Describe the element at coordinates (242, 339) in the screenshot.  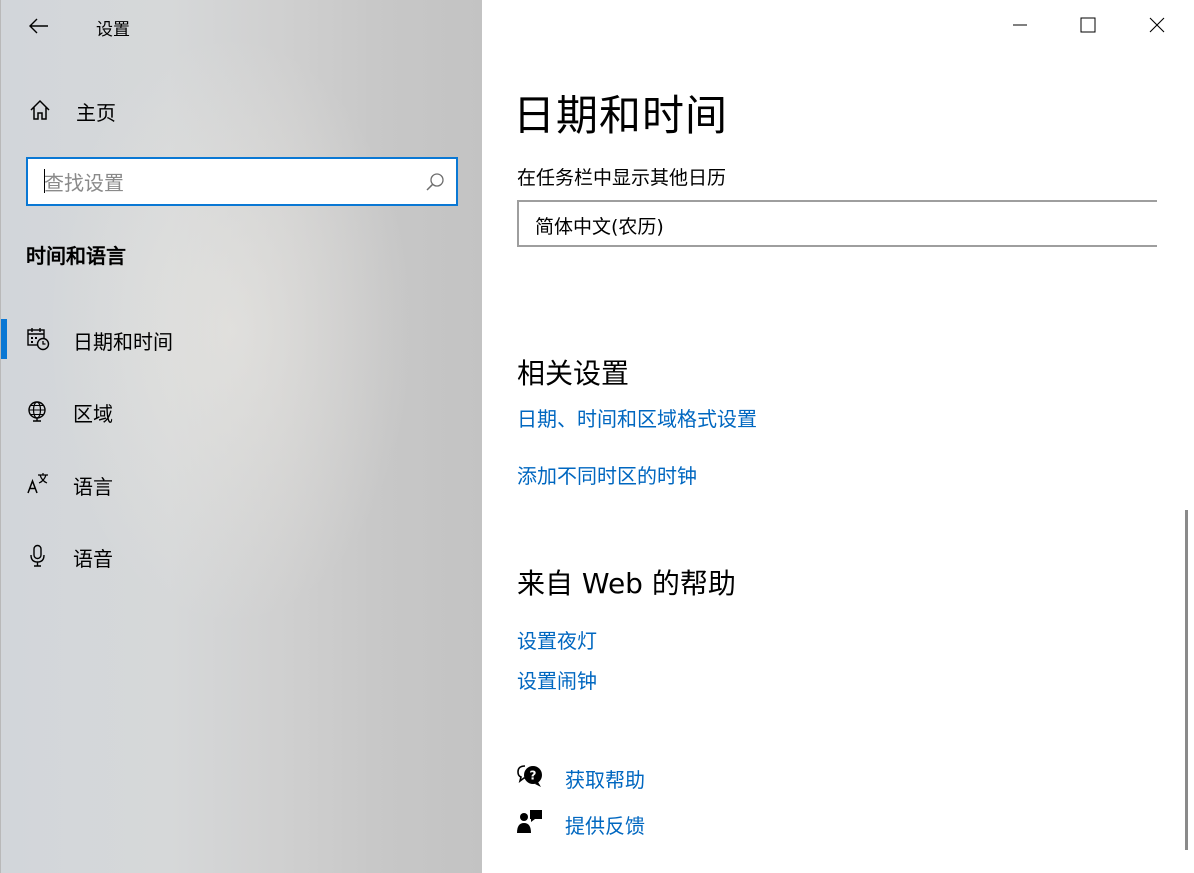
I see `sidebar-item-date-time: 日期和时间` at that location.